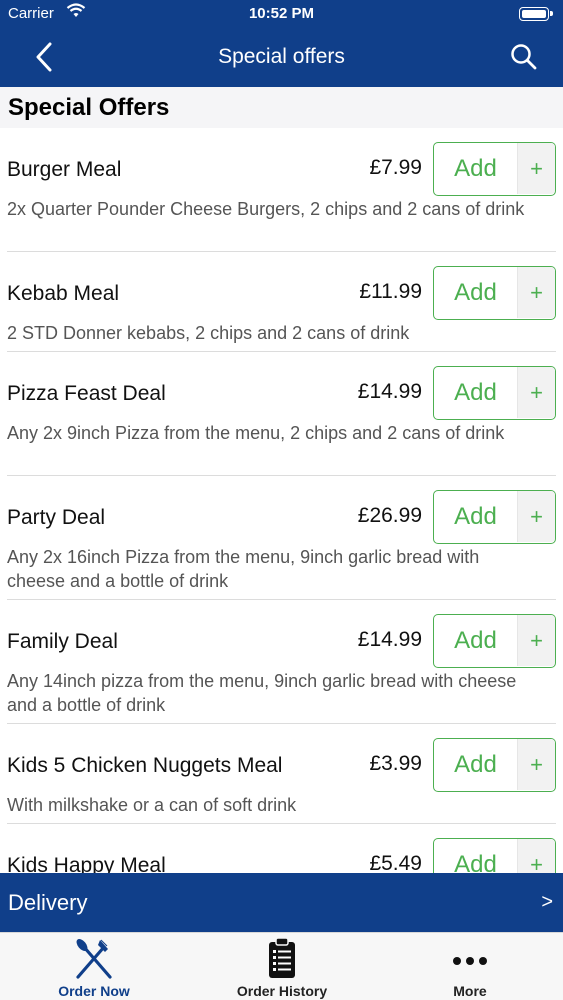 The height and width of the screenshot is (1000, 563). What do you see at coordinates (282, 991) in the screenshot?
I see `tab-label: Order History` at bounding box center [282, 991].